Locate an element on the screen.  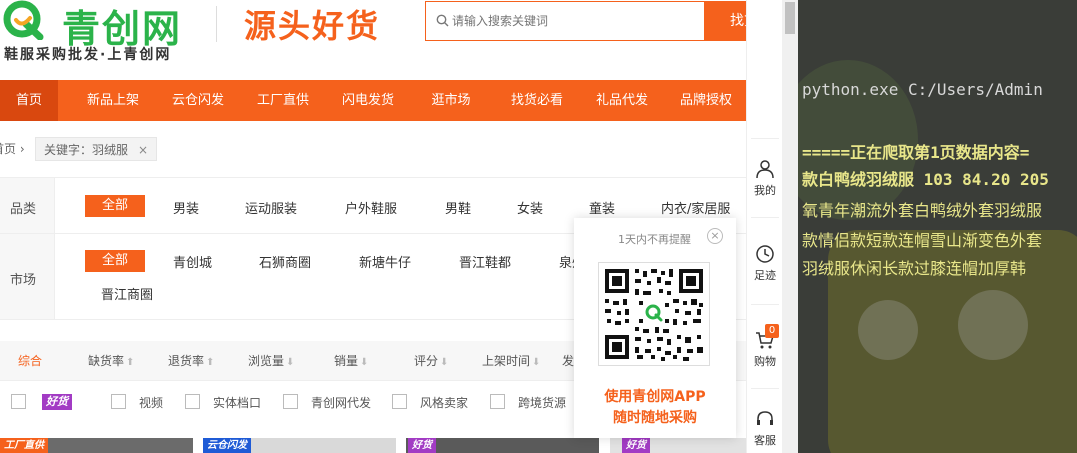
sidebar-item-label: 客服 is located at coordinates (765, 440).